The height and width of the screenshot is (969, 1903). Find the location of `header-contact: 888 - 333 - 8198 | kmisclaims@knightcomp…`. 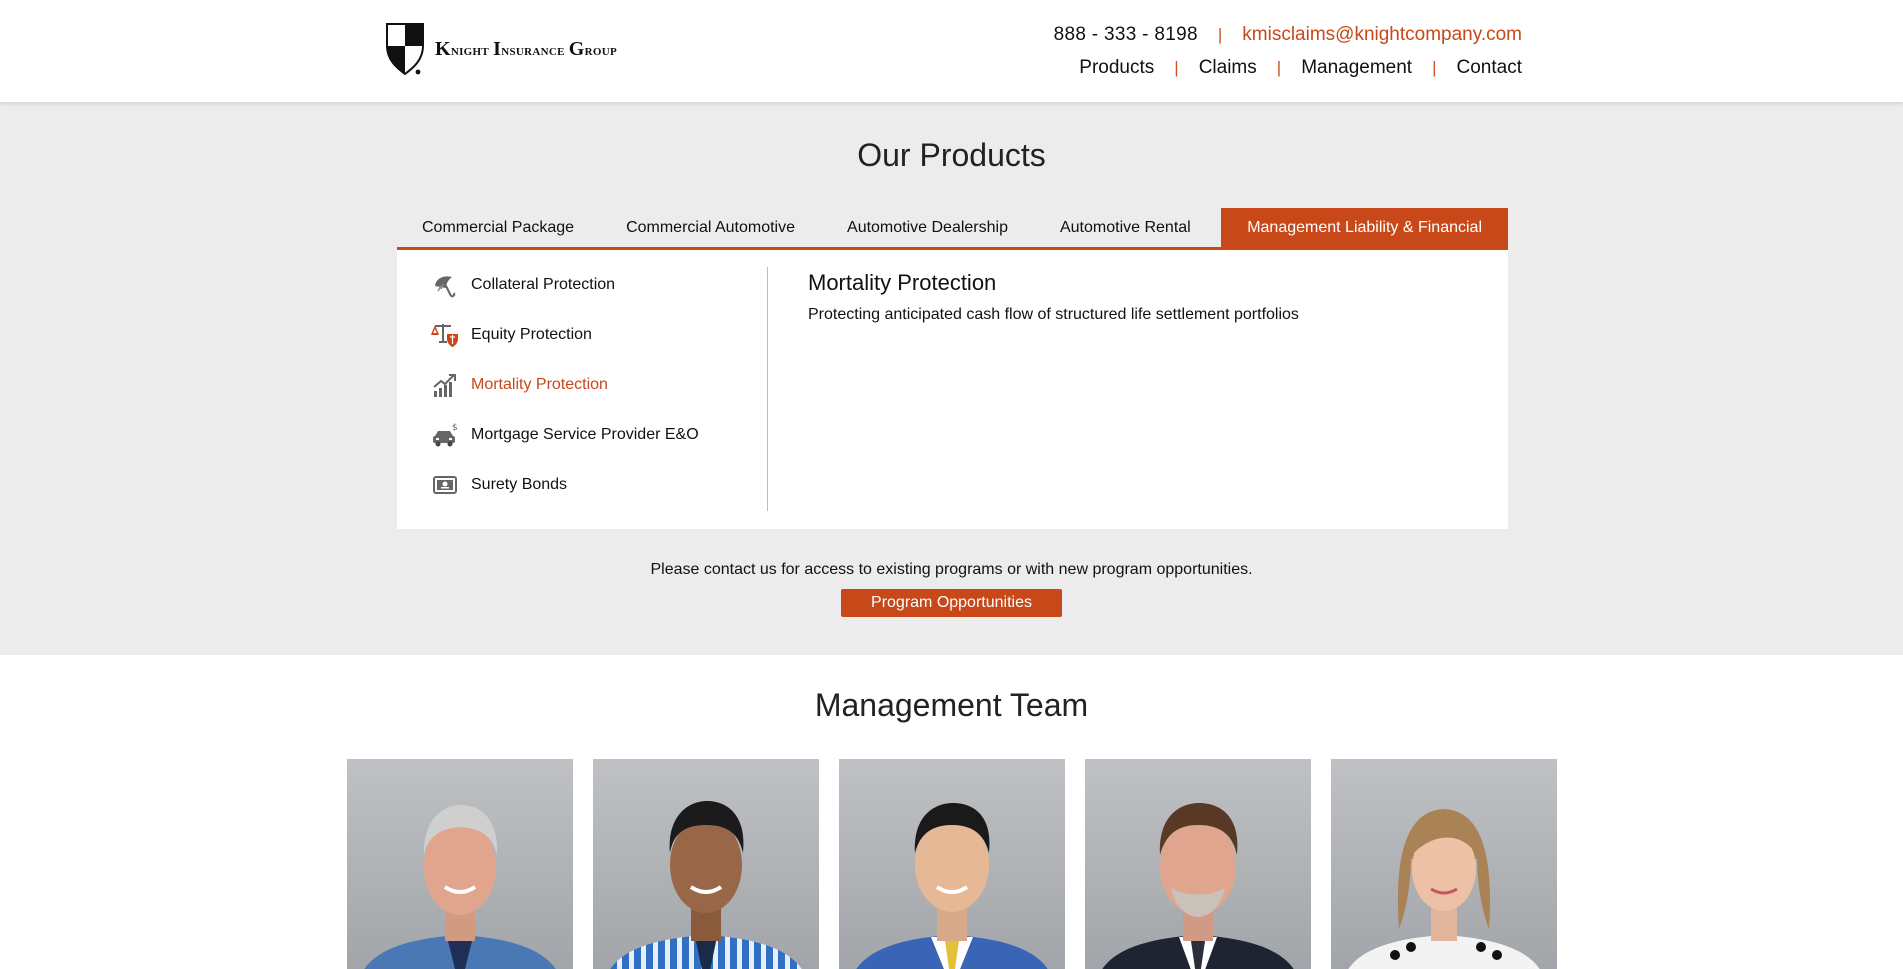

header-contact: 888 - 333 - 8198 | kmisclaims@knightcomp… is located at coordinates (1288, 35).